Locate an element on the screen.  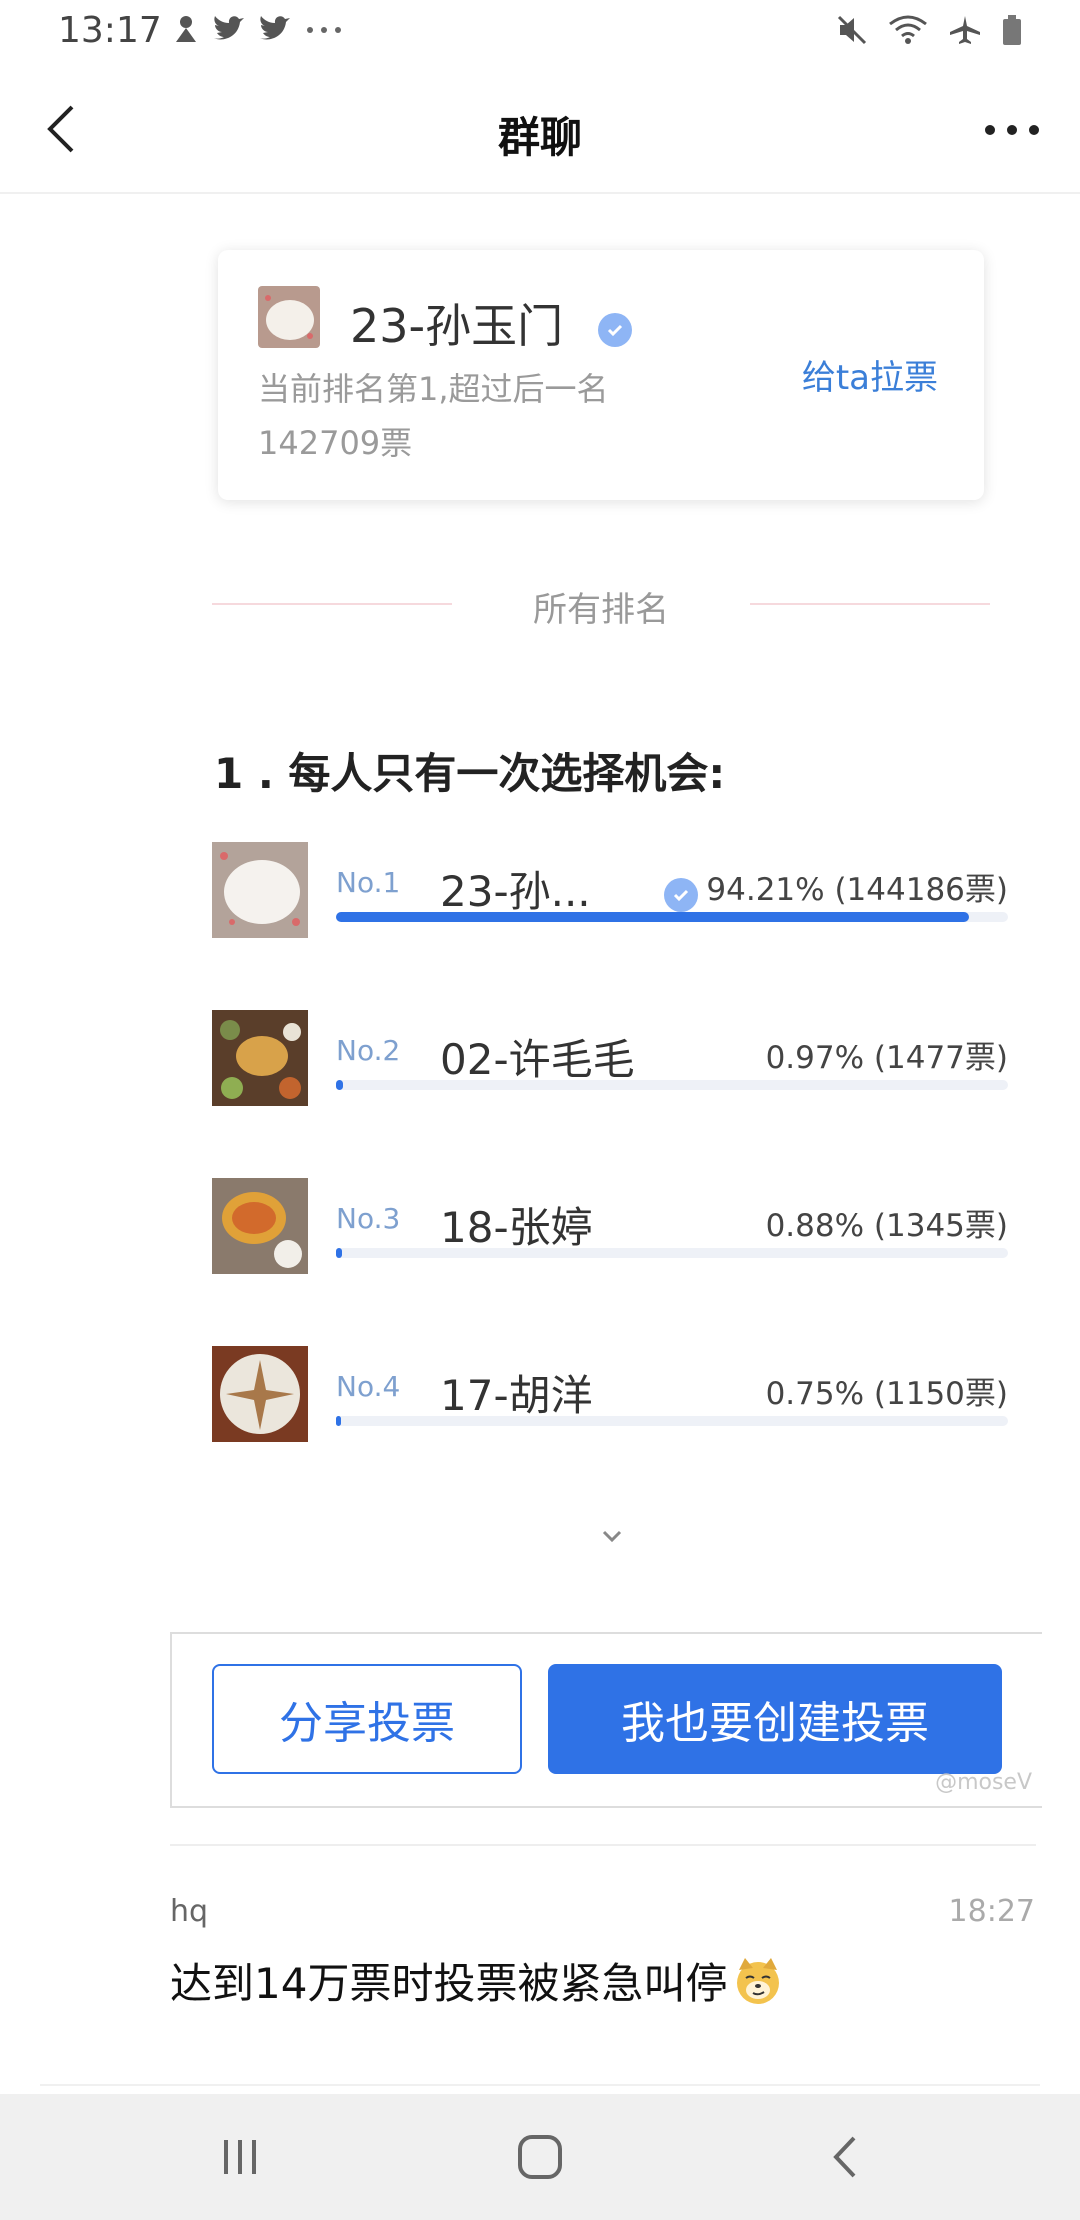
create-vote-button: 我也要创建投票 is located at coordinates (775, 1719).